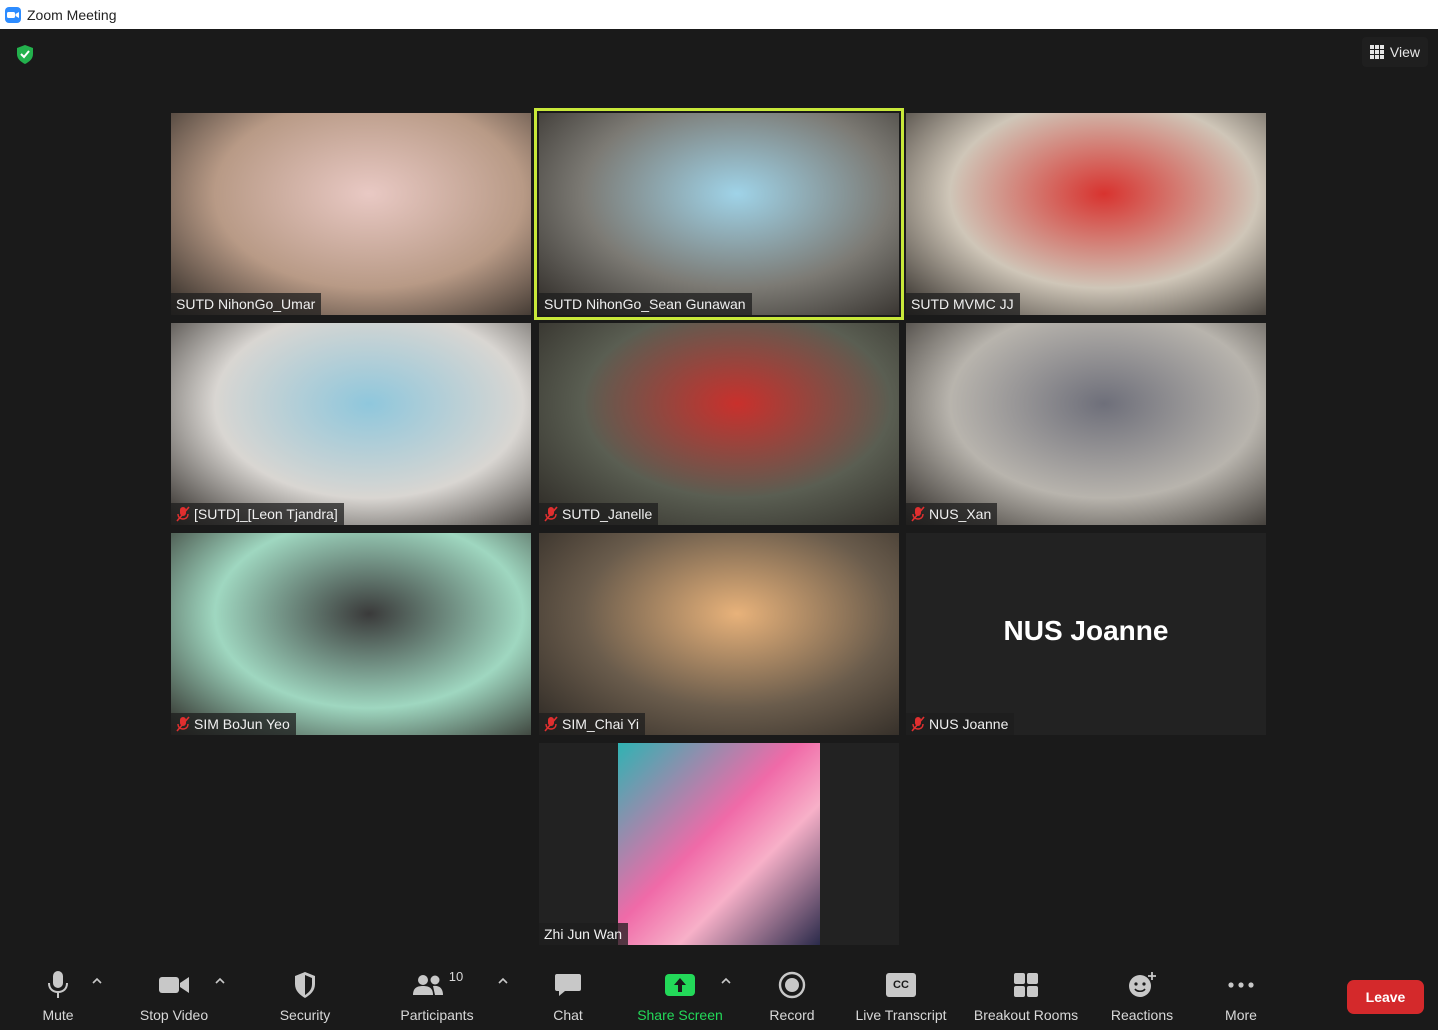  I want to click on cc-badge: CC, so click(901, 985).